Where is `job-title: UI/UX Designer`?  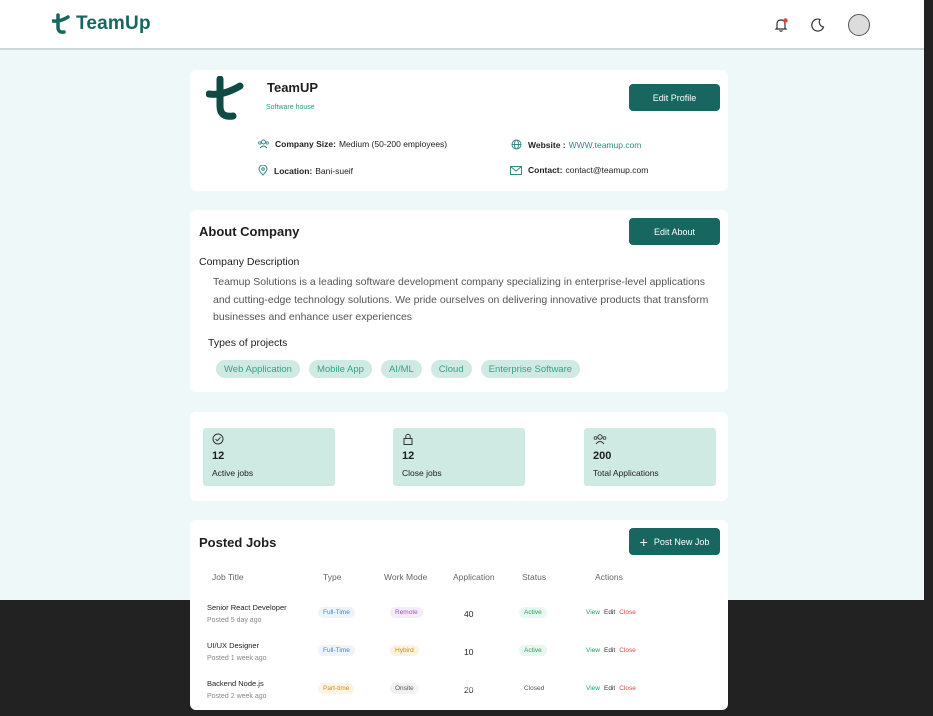 job-title: UI/UX Designer is located at coordinates (233, 645).